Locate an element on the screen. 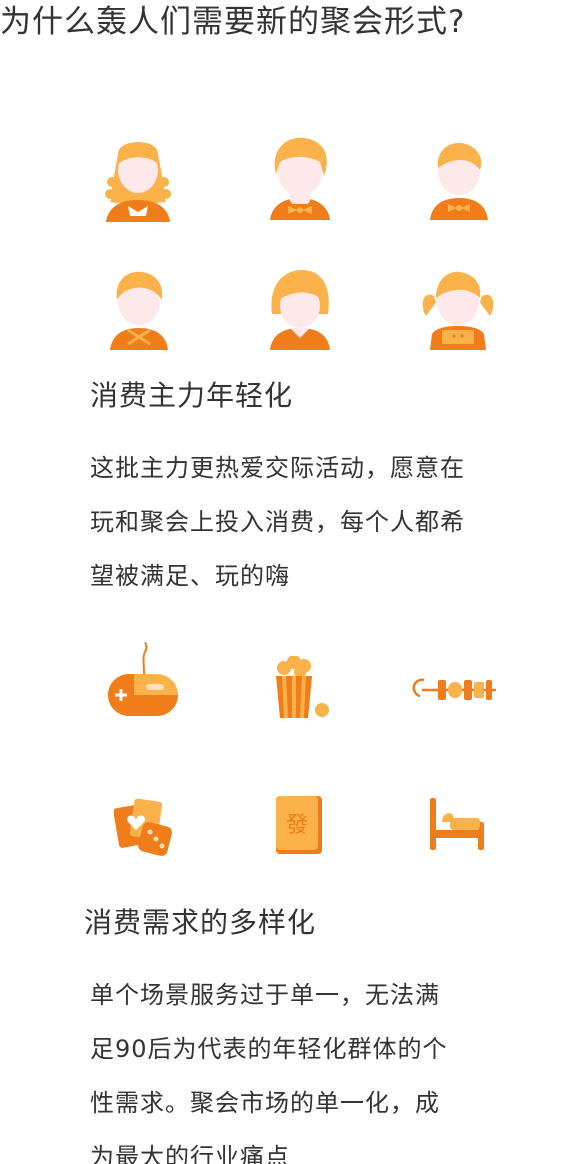 The image size is (588, 1164). boy-bowtie-avatar-icon is located at coordinates (459, 179).